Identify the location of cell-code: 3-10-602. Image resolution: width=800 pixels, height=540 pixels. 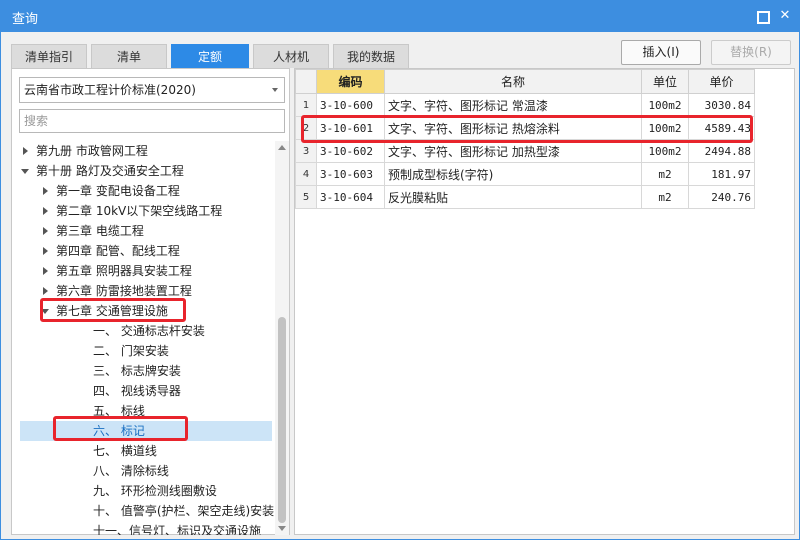
(350, 151).